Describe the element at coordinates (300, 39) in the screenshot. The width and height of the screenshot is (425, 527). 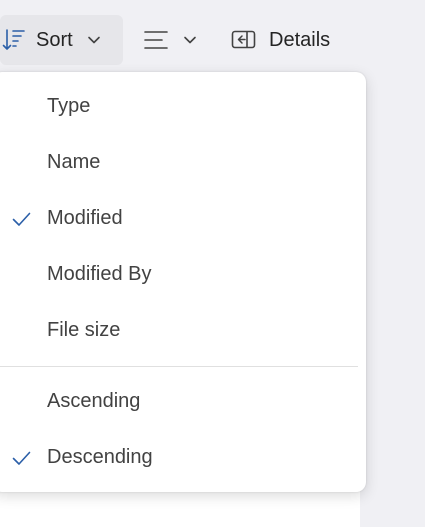
I see `details-label: Details` at that location.